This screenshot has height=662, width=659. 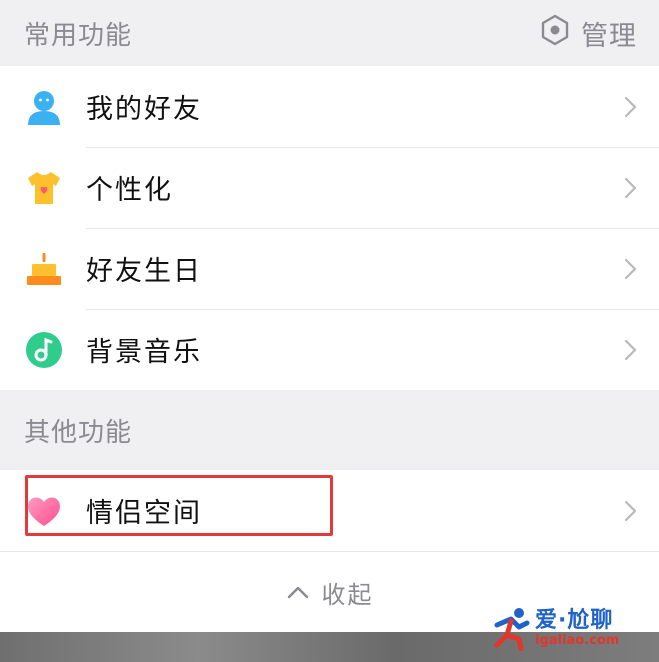 What do you see at coordinates (129, 190) in the screenshot?
I see `list-item-label: 个性化` at bounding box center [129, 190].